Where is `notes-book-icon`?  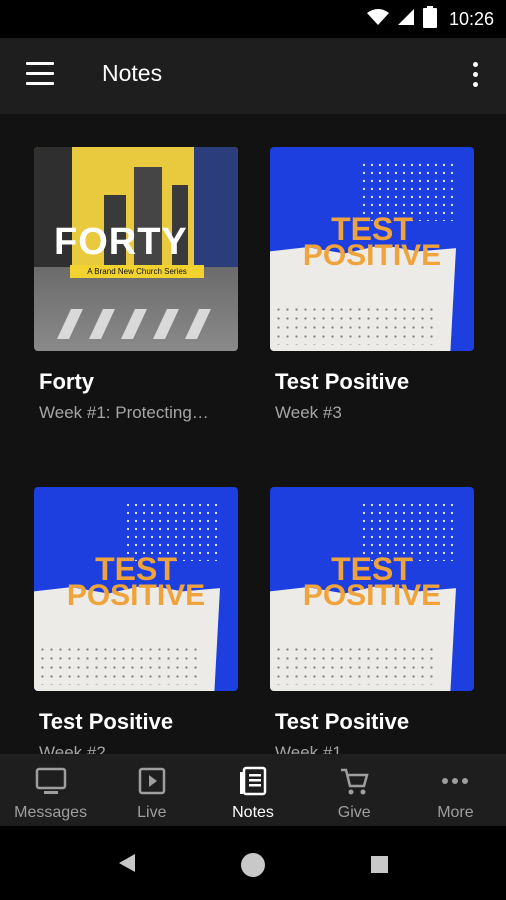
notes-book-icon is located at coordinates (253, 781).